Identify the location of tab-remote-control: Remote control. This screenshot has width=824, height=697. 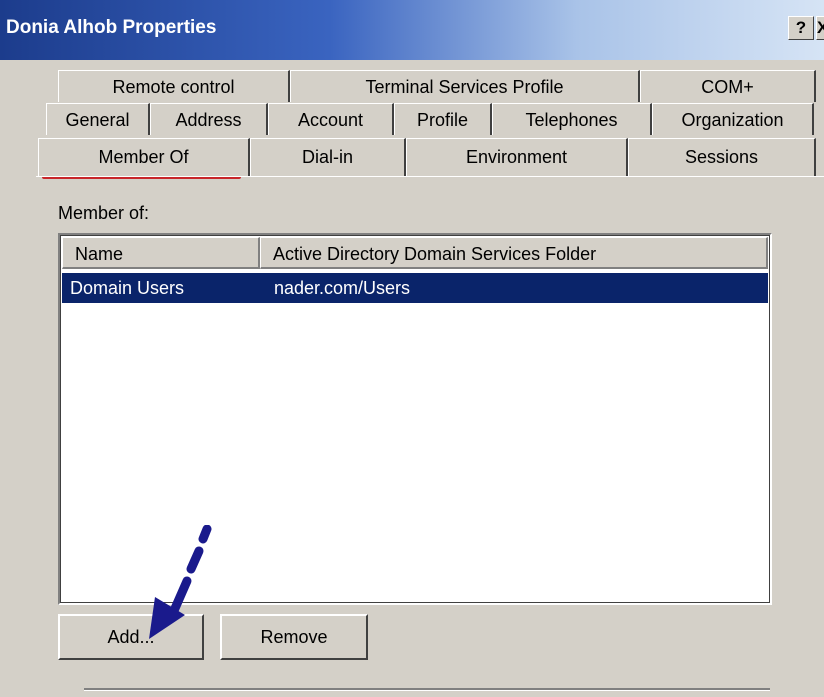
(174, 86).